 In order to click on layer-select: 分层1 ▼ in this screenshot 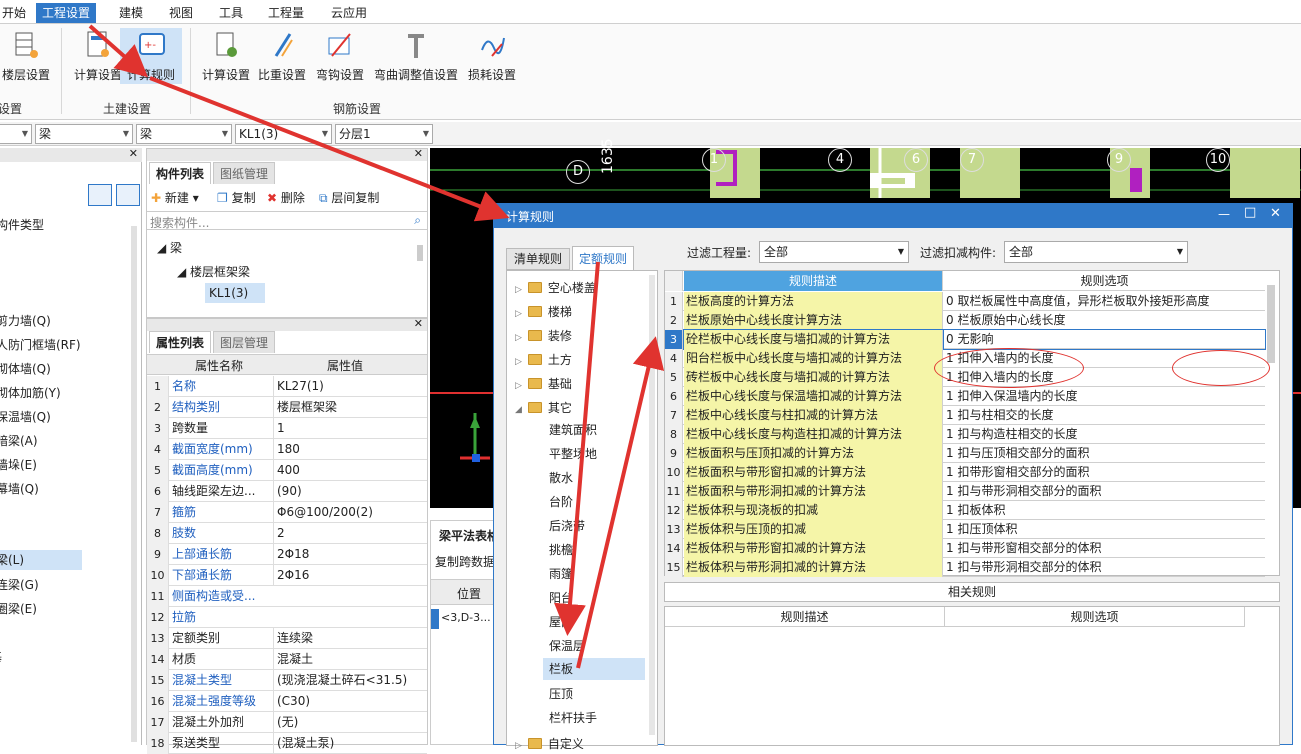, I will do `click(384, 134)`.